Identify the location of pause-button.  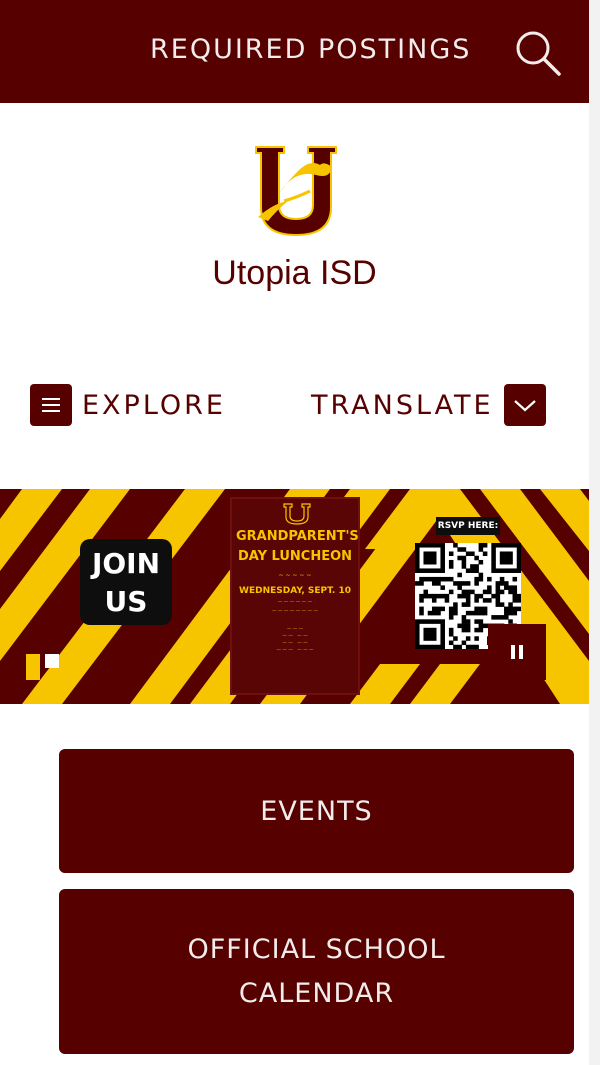
(517, 652).